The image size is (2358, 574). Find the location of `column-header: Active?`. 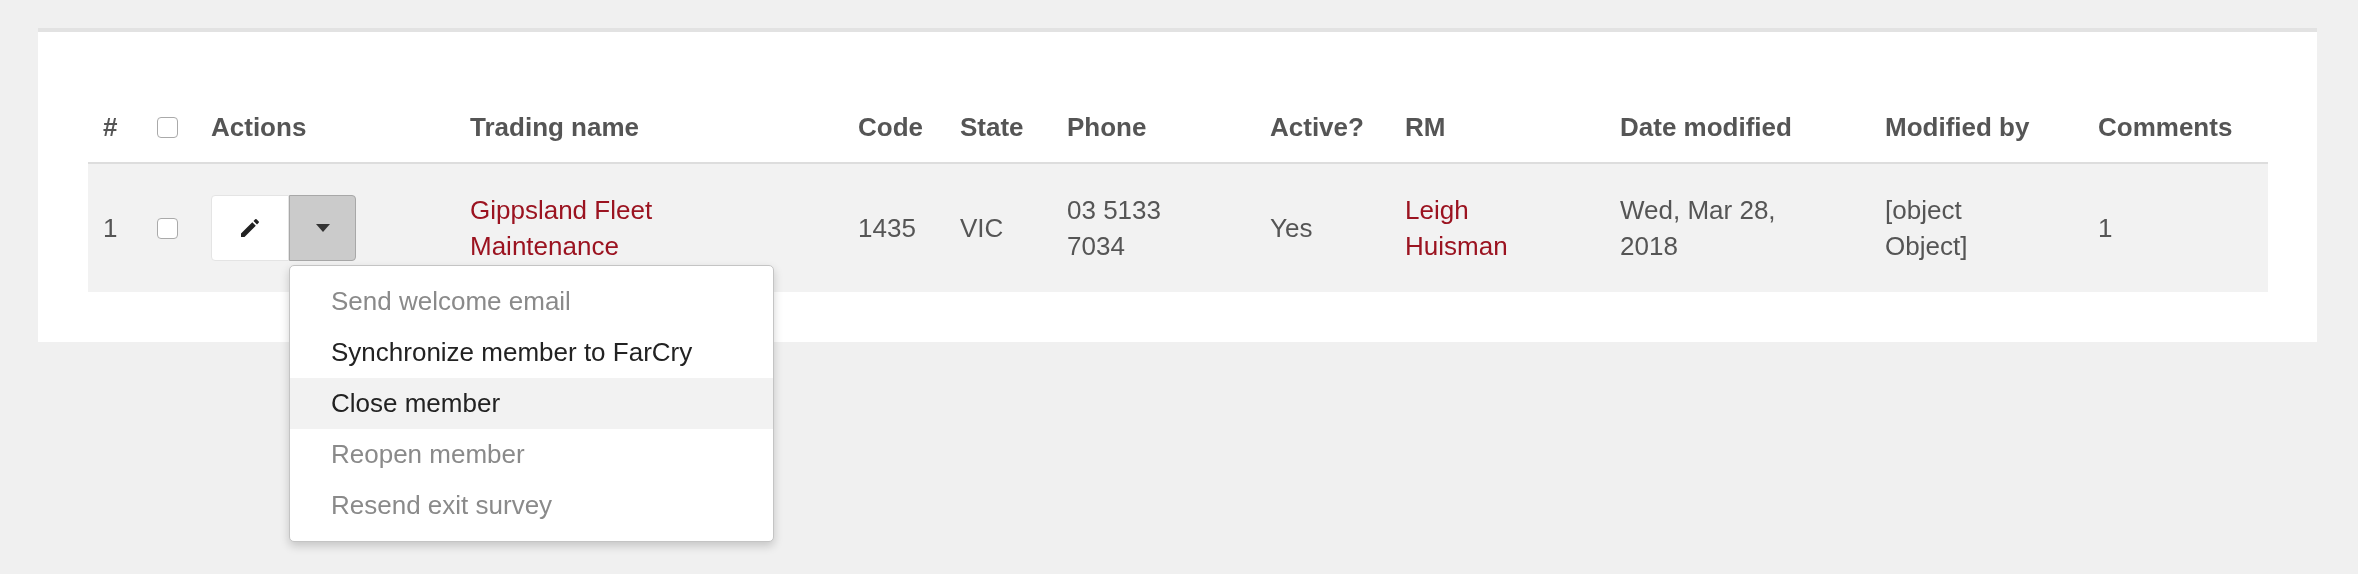

column-header: Active? is located at coordinates (1317, 126).